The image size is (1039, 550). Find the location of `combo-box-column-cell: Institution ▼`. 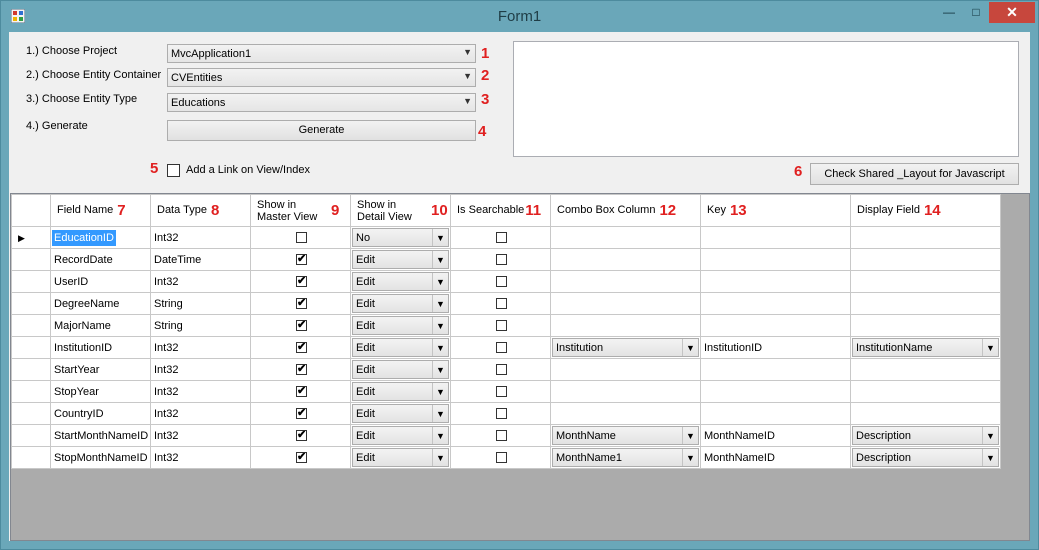

combo-box-column-cell: Institution ▼ is located at coordinates (625, 347).